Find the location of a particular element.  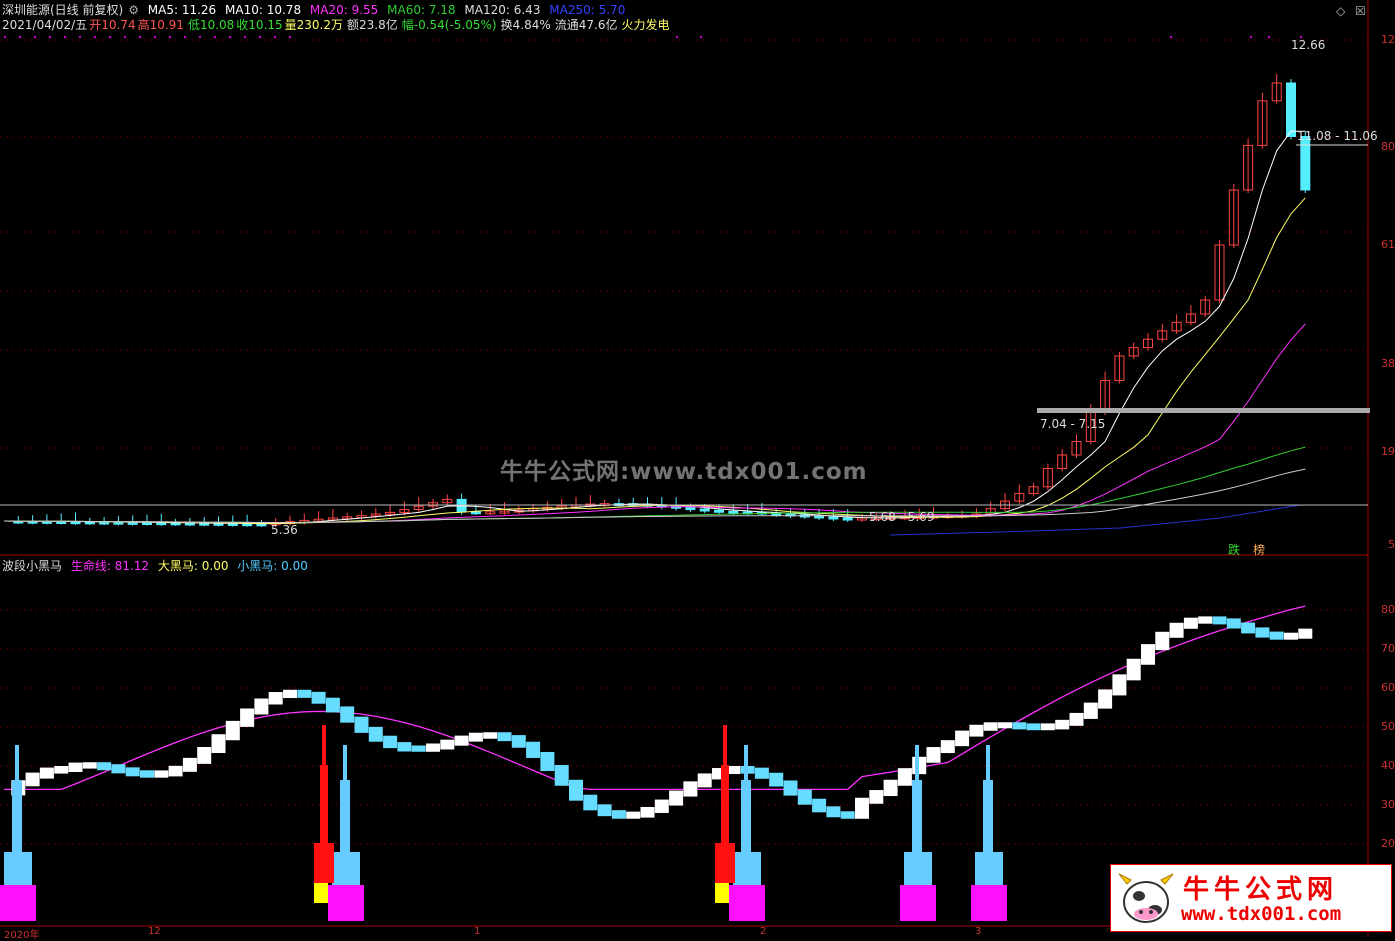

close-label: 收10.15 is located at coordinates (259, 25).